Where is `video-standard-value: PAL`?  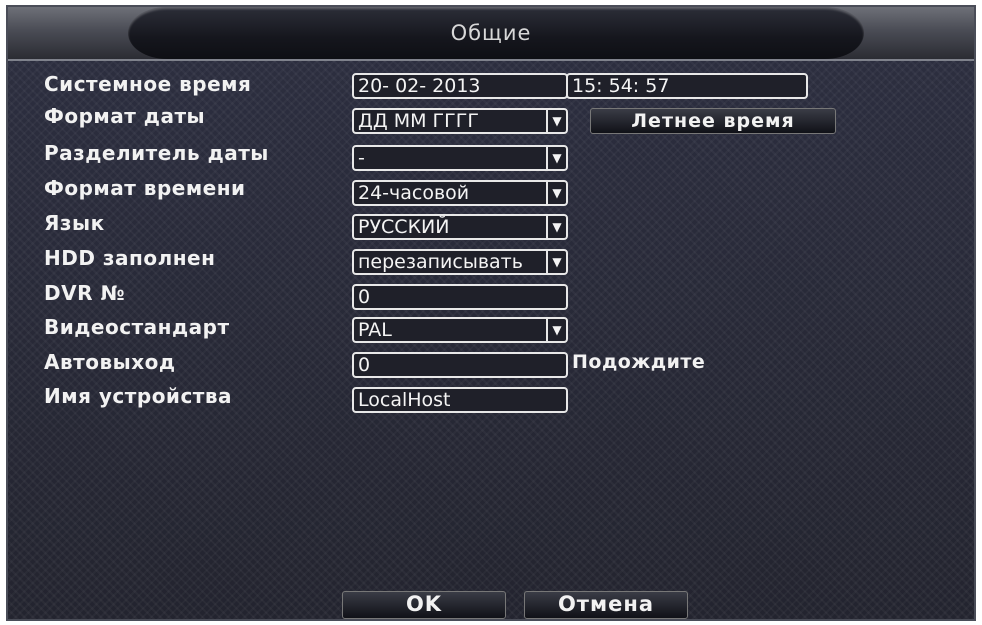
video-standard-value: PAL is located at coordinates (375, 330).